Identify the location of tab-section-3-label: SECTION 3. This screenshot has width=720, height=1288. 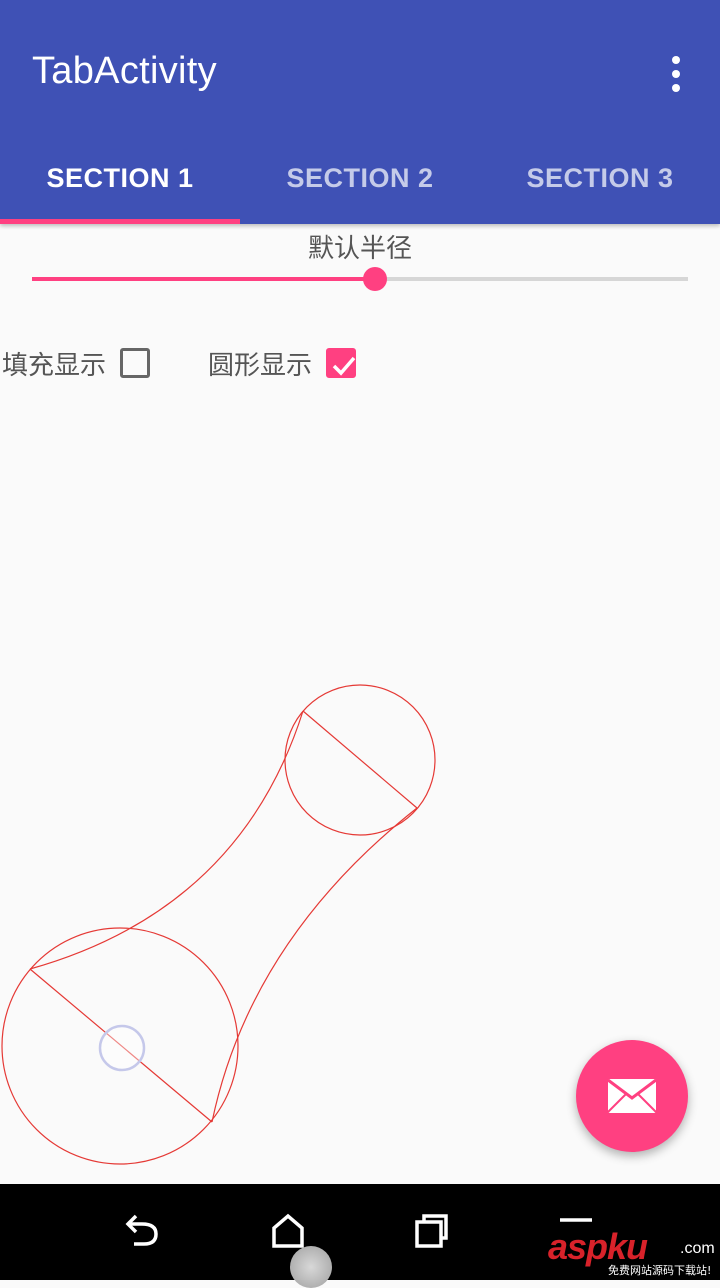
(600, 178).